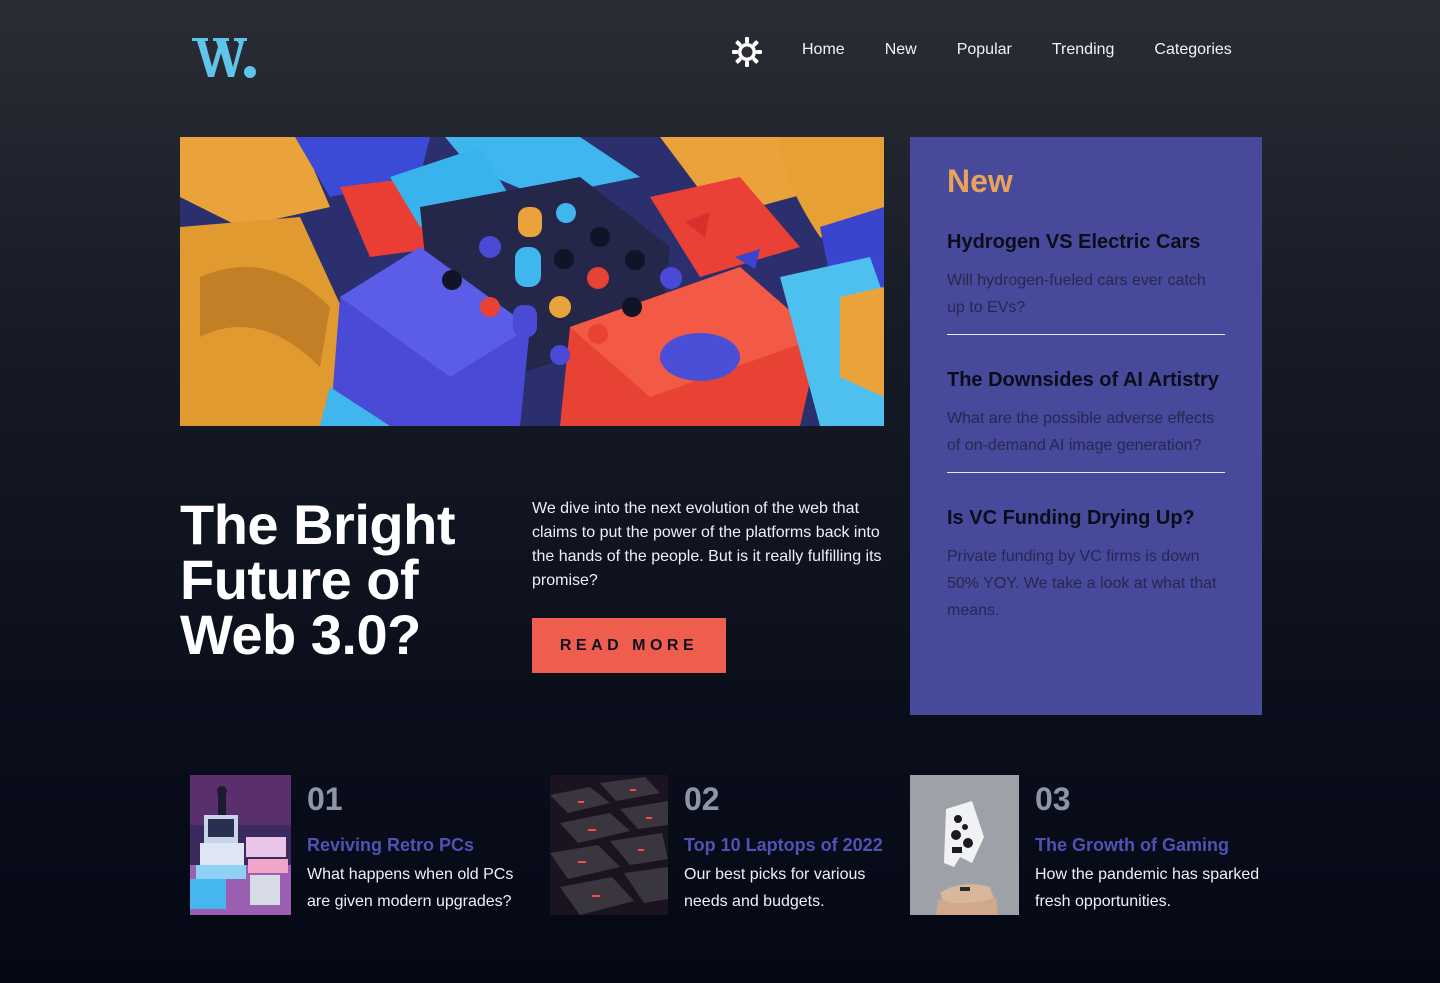 The image size is (1440, 983). Describe the element at coordinates (1086, 518) in the screenshot. I see `news-item-title: Is VC Funding Drying Up?` at that location.